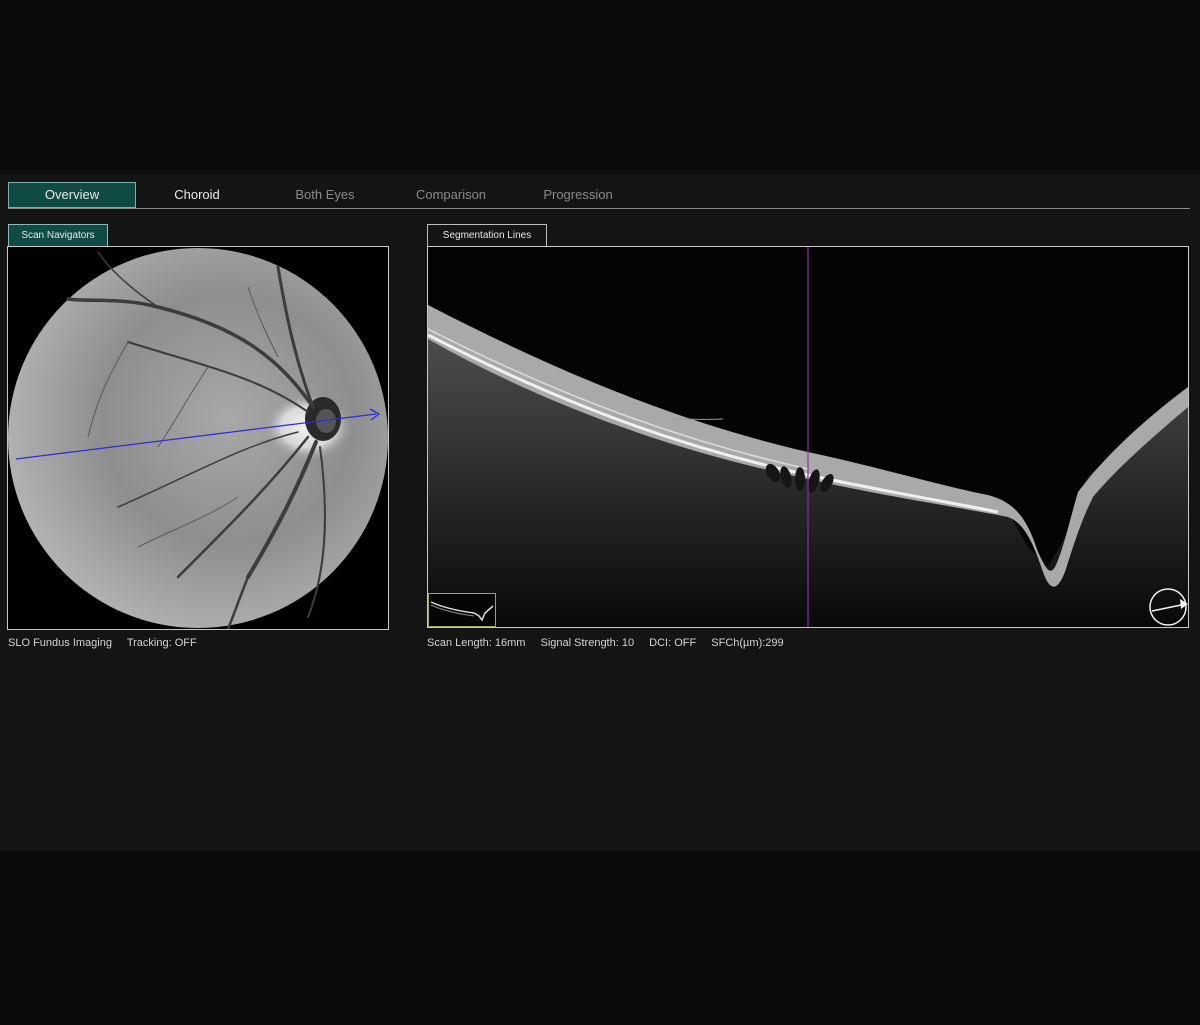 Image resolution: width=1200 pixels, height=1025 pixels. What do you see at coordinates (72, 195) in the screenshot?
I see `tab-overview: Overview` at bounding box center [72, 195].